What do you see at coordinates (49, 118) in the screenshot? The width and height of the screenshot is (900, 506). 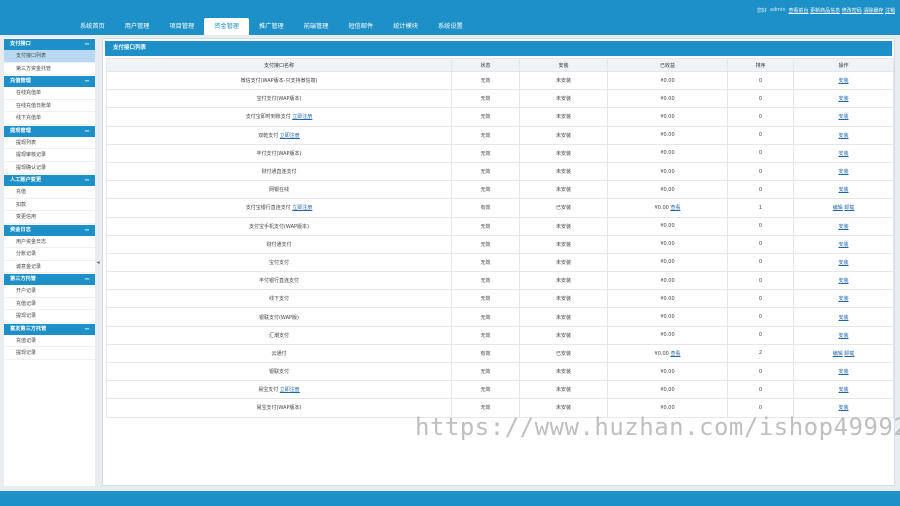 I see `sidebar-item: 线下充值单` at bounding box center [49, 118].